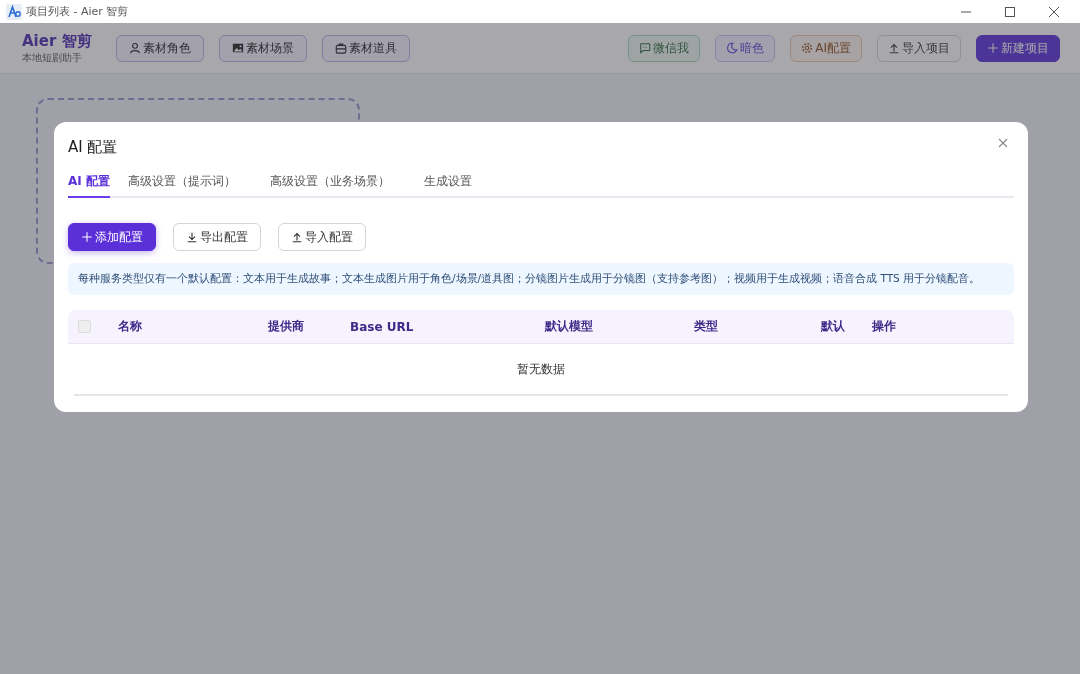 Image resolution: width=1080 pixels, height=674 pixels. What do you see at coordinates (263, 48) in the screenshot?
I see `nav-button: 素材场景` at bounding box center [263, 48].